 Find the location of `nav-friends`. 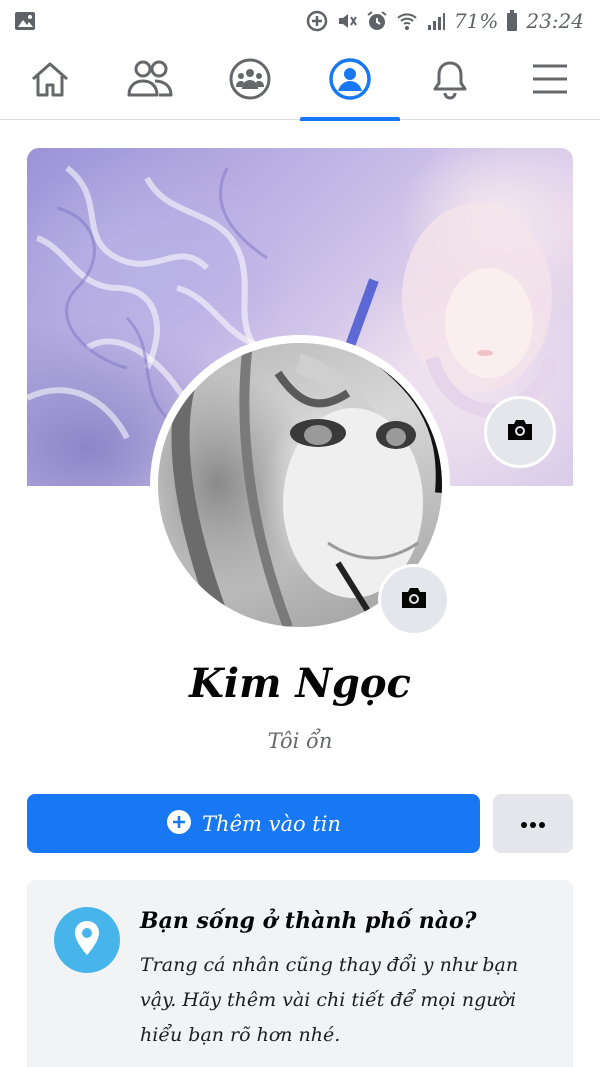

nav-friends is located at coordinates (150, 81).